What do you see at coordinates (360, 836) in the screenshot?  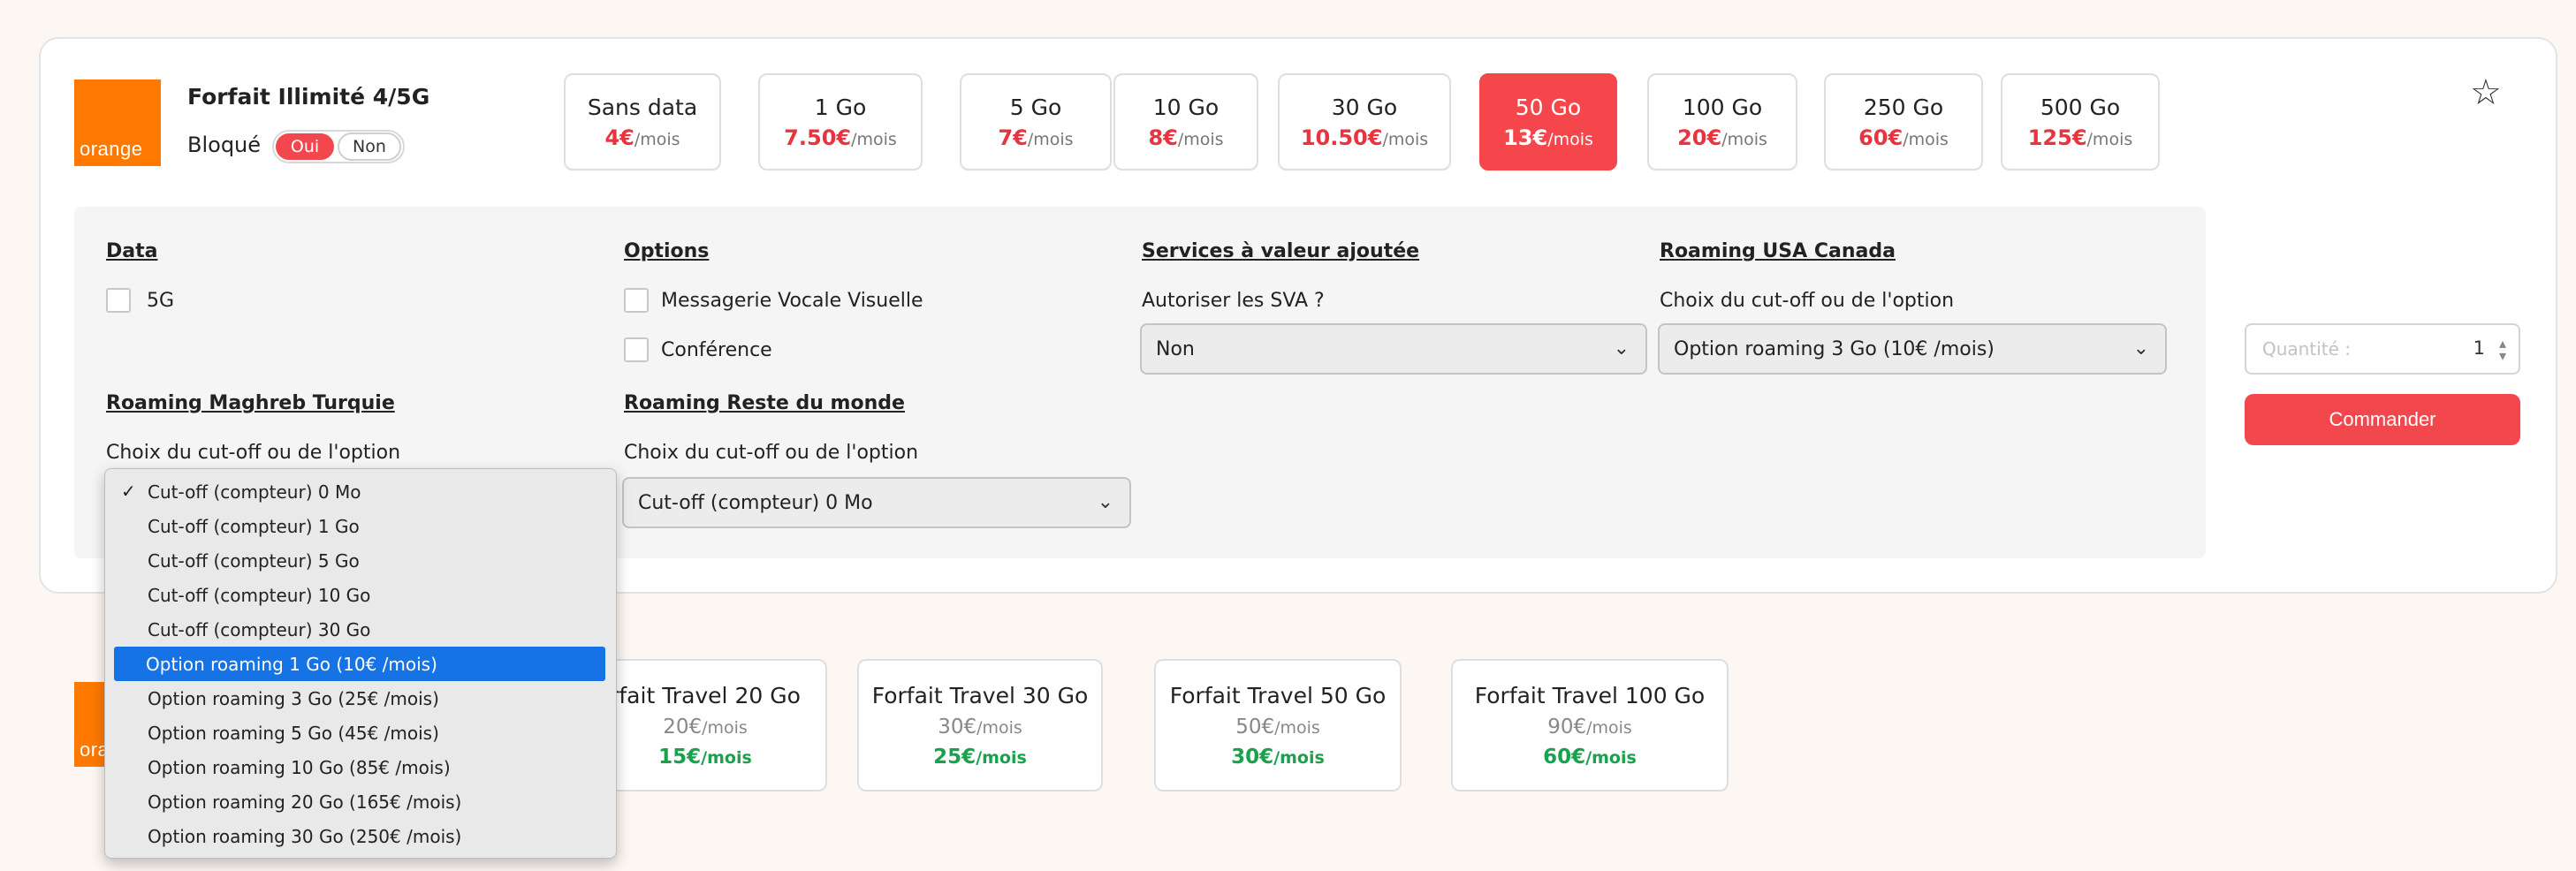 I see `dropdown-option: Option roaming 30 Go (250€ /mois)` at bounding box center [360, 836].